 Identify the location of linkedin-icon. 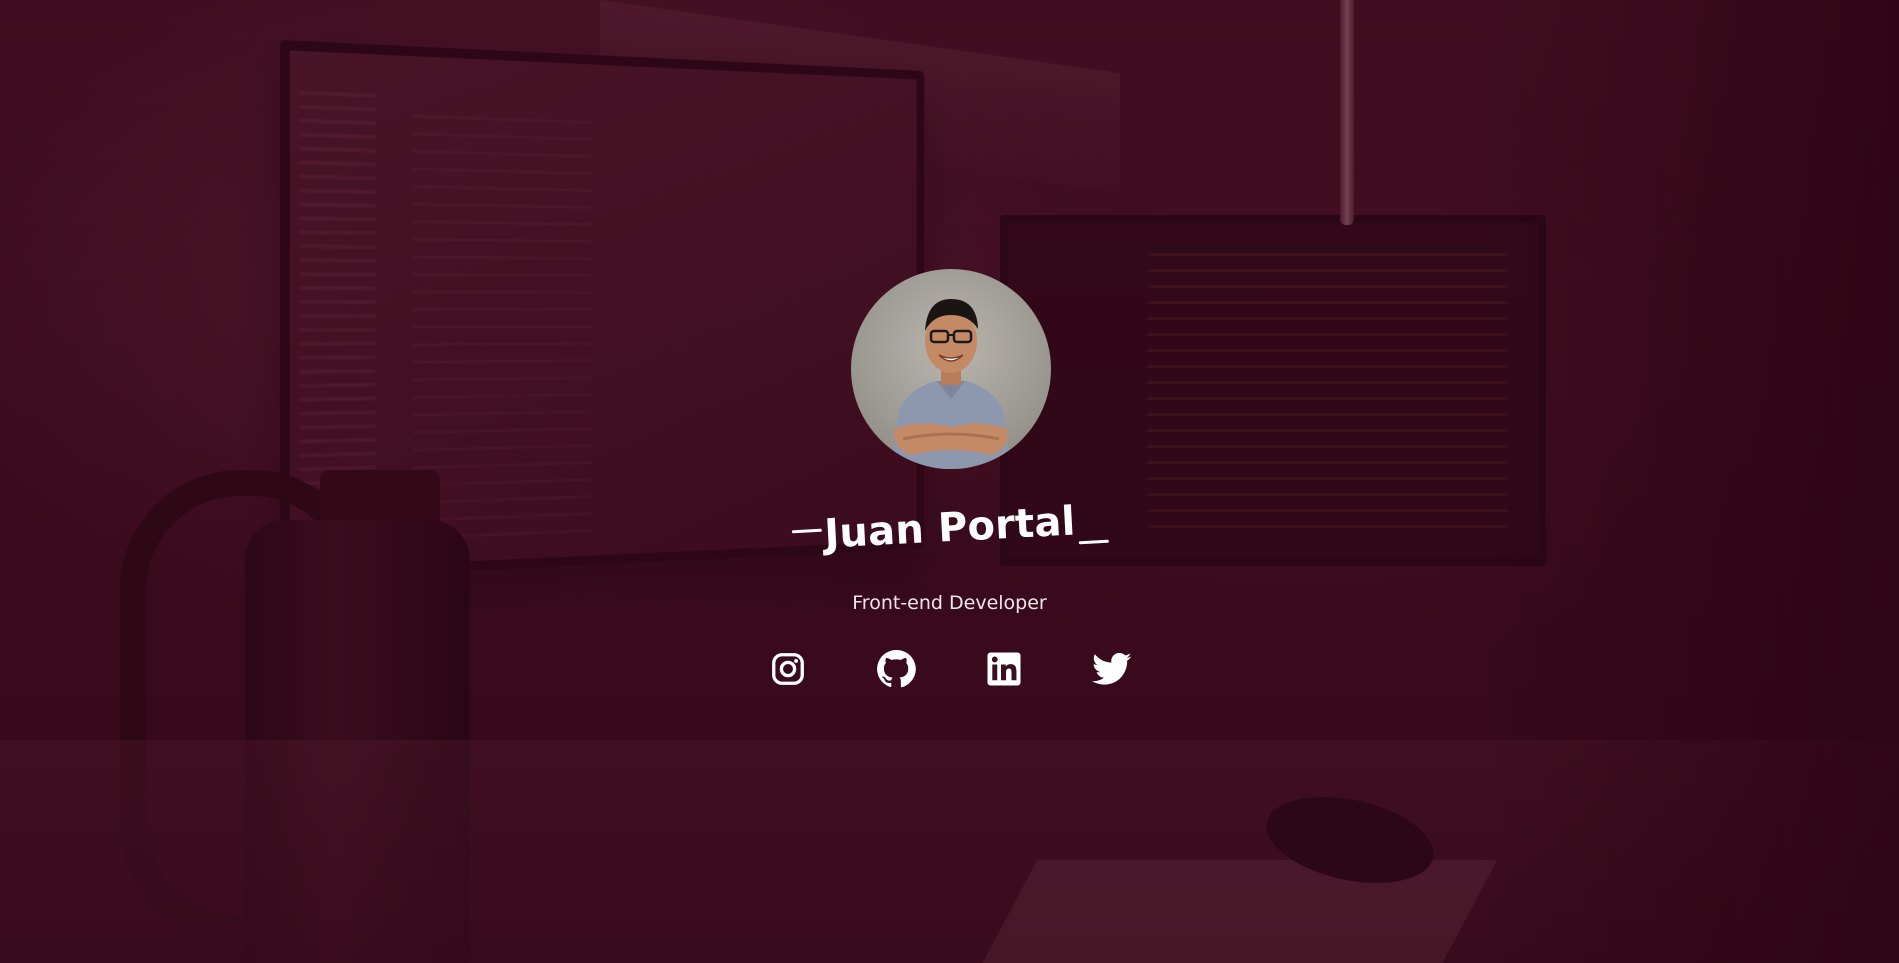
(1003, 669).